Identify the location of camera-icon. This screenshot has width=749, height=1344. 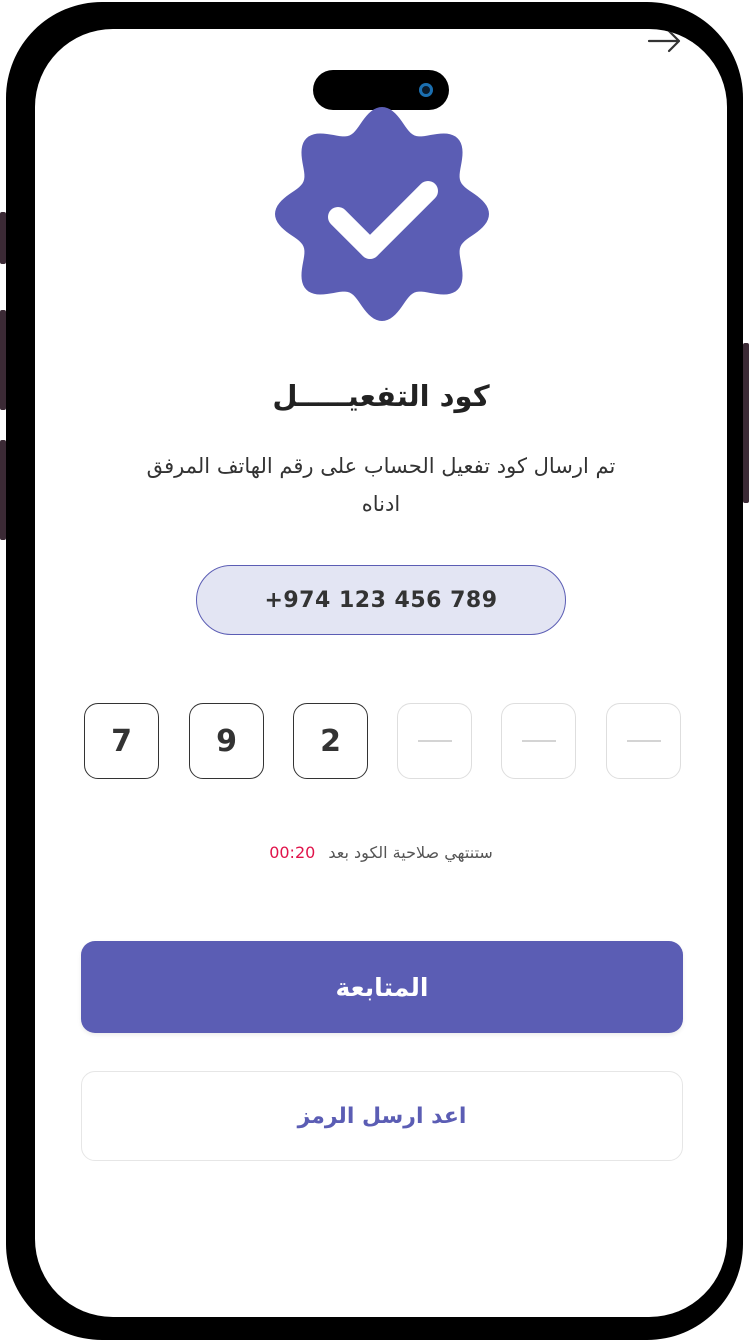
(426, 90).